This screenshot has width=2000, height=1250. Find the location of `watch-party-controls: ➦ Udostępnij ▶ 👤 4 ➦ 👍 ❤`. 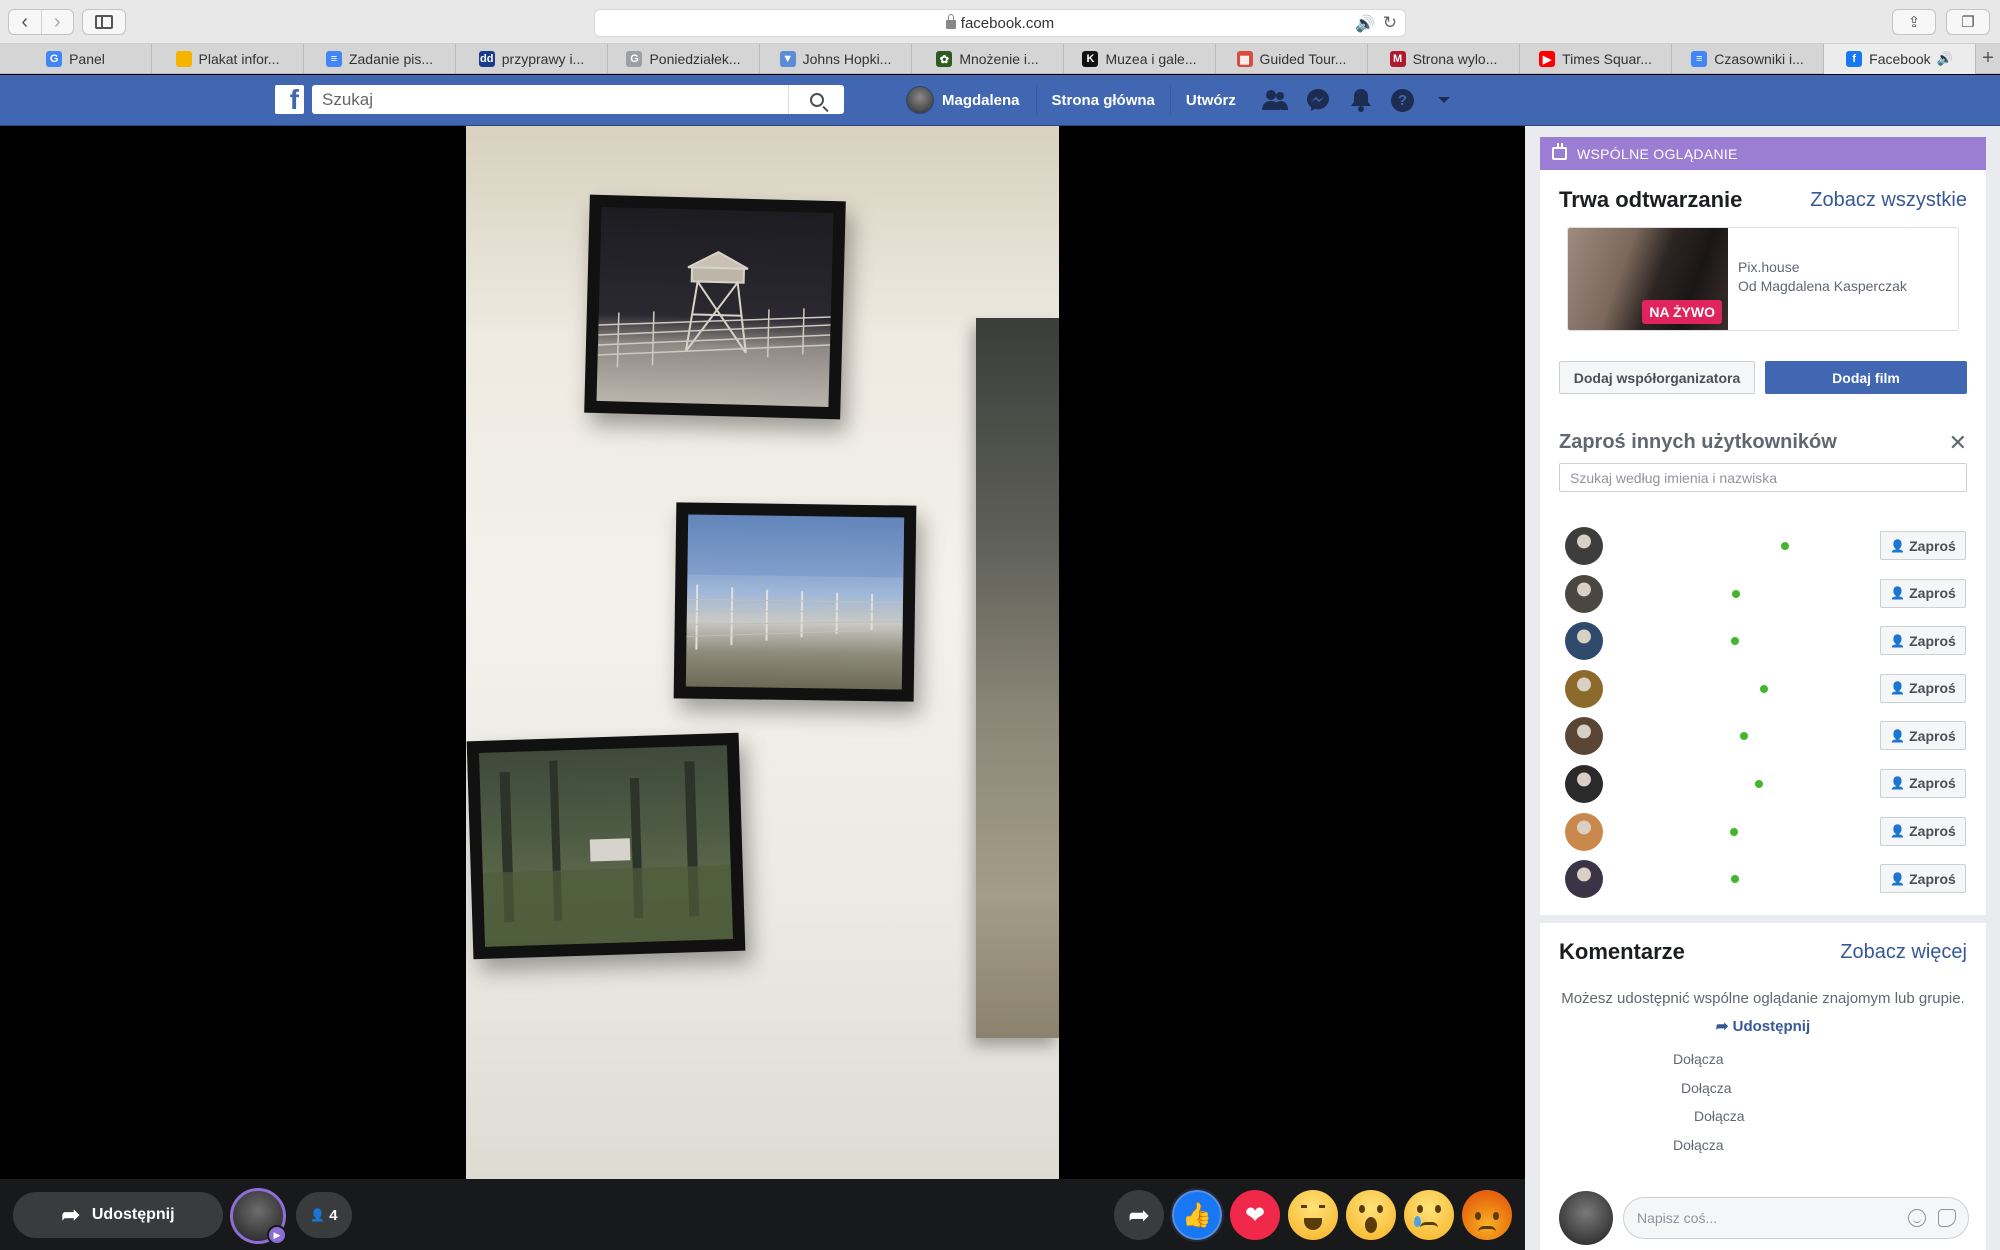

watch-party-controls: ➦ Udostępnij ▶ 👤 4 ➦ 👍 ❤ is located at coordinates (762, 1214).